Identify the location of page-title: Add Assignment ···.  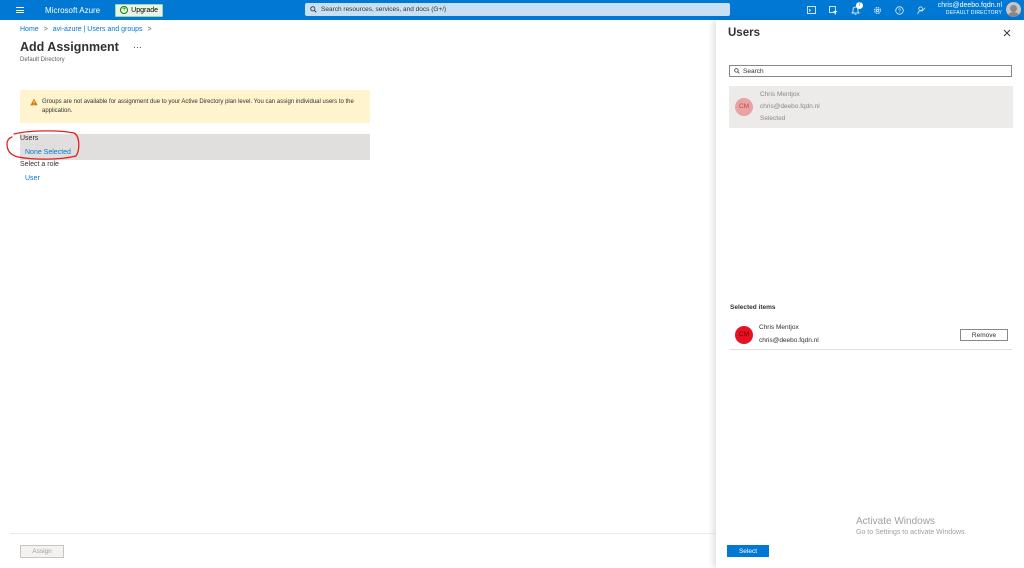
(81, 47).